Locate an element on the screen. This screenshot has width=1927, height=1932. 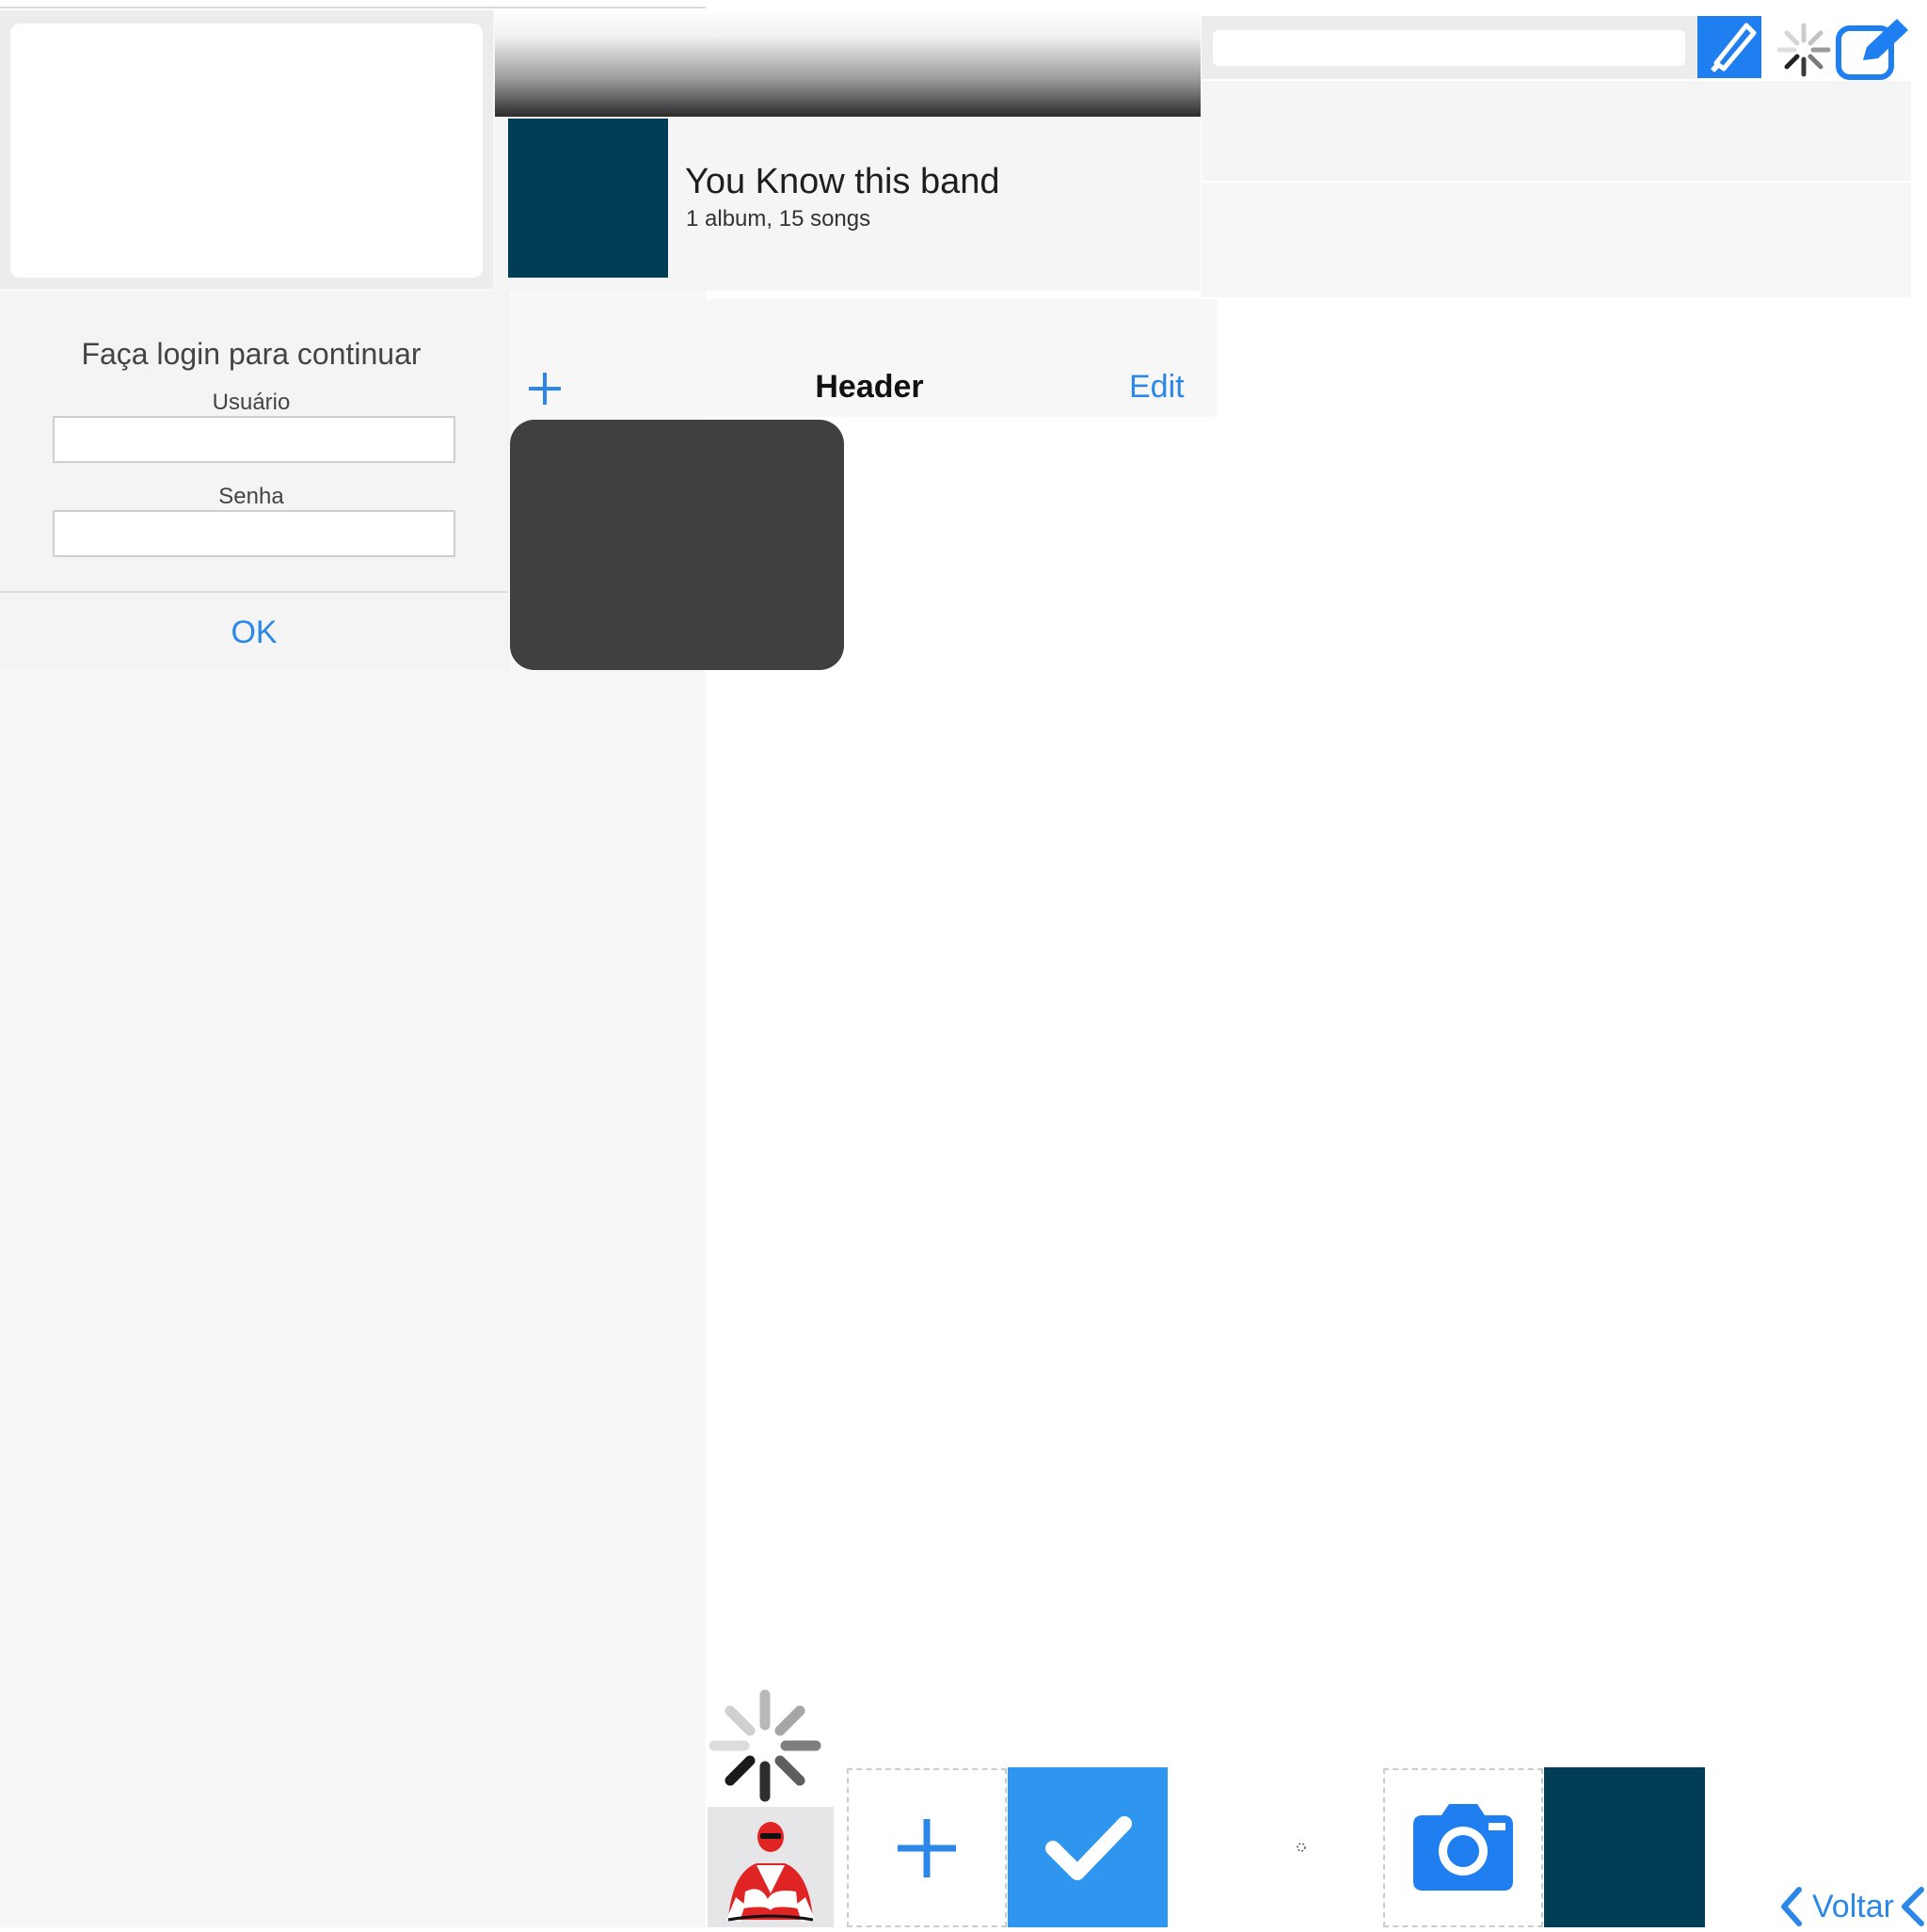
password-field is located at coordinates (254, 533).